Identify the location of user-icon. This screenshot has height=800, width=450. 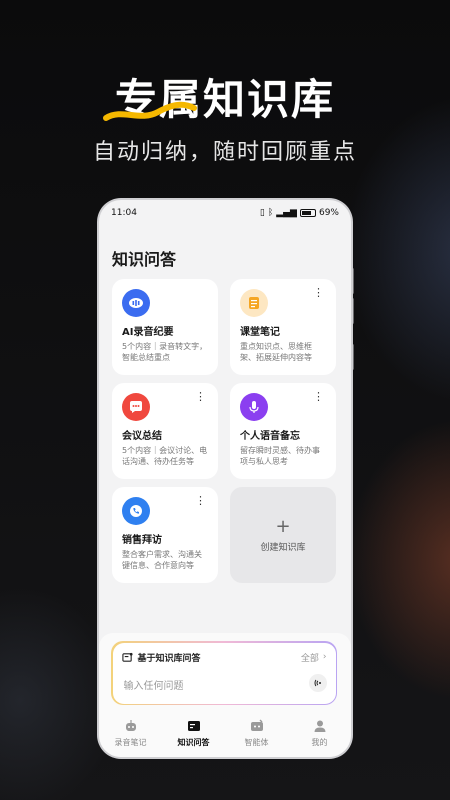
(320, 726).